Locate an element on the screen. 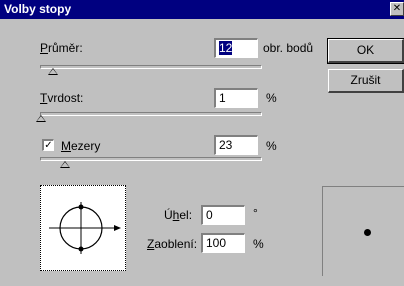 Image resolution: width=404 pixels, height=286 pixels. angle-value: 0 is located at coordinates (209, 215).